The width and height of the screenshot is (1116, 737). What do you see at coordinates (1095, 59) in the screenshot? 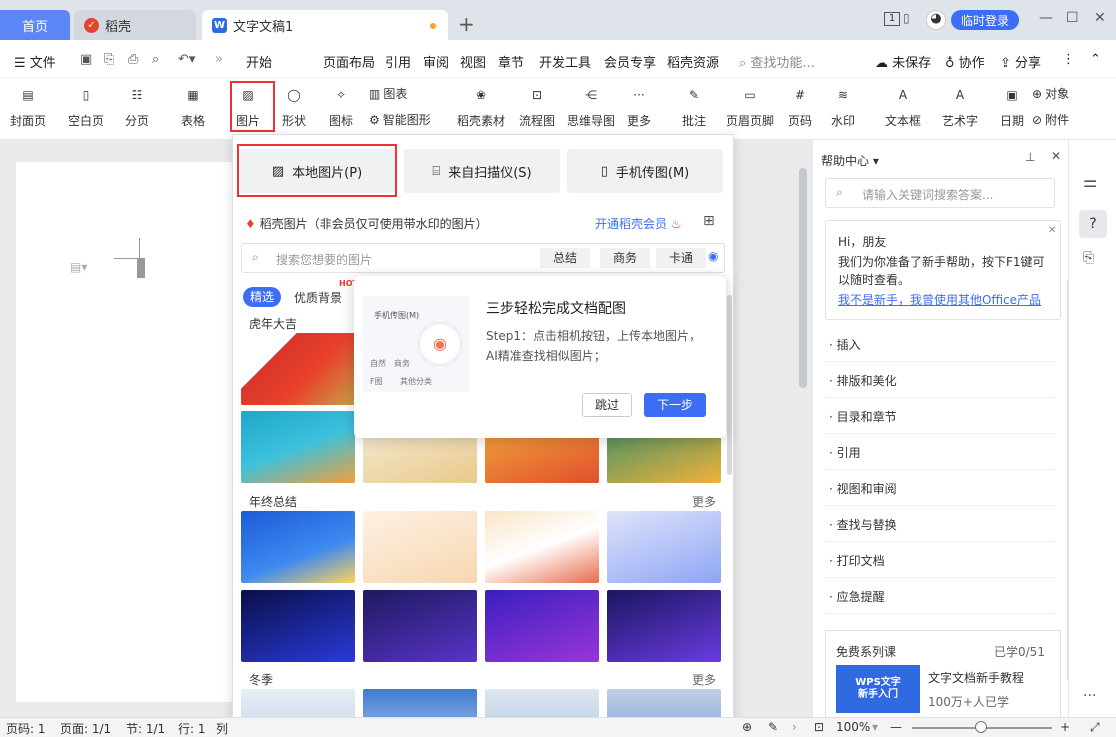
I see `collapse-ribbon-icon: ⌃` at bounding box center [1095, 59].